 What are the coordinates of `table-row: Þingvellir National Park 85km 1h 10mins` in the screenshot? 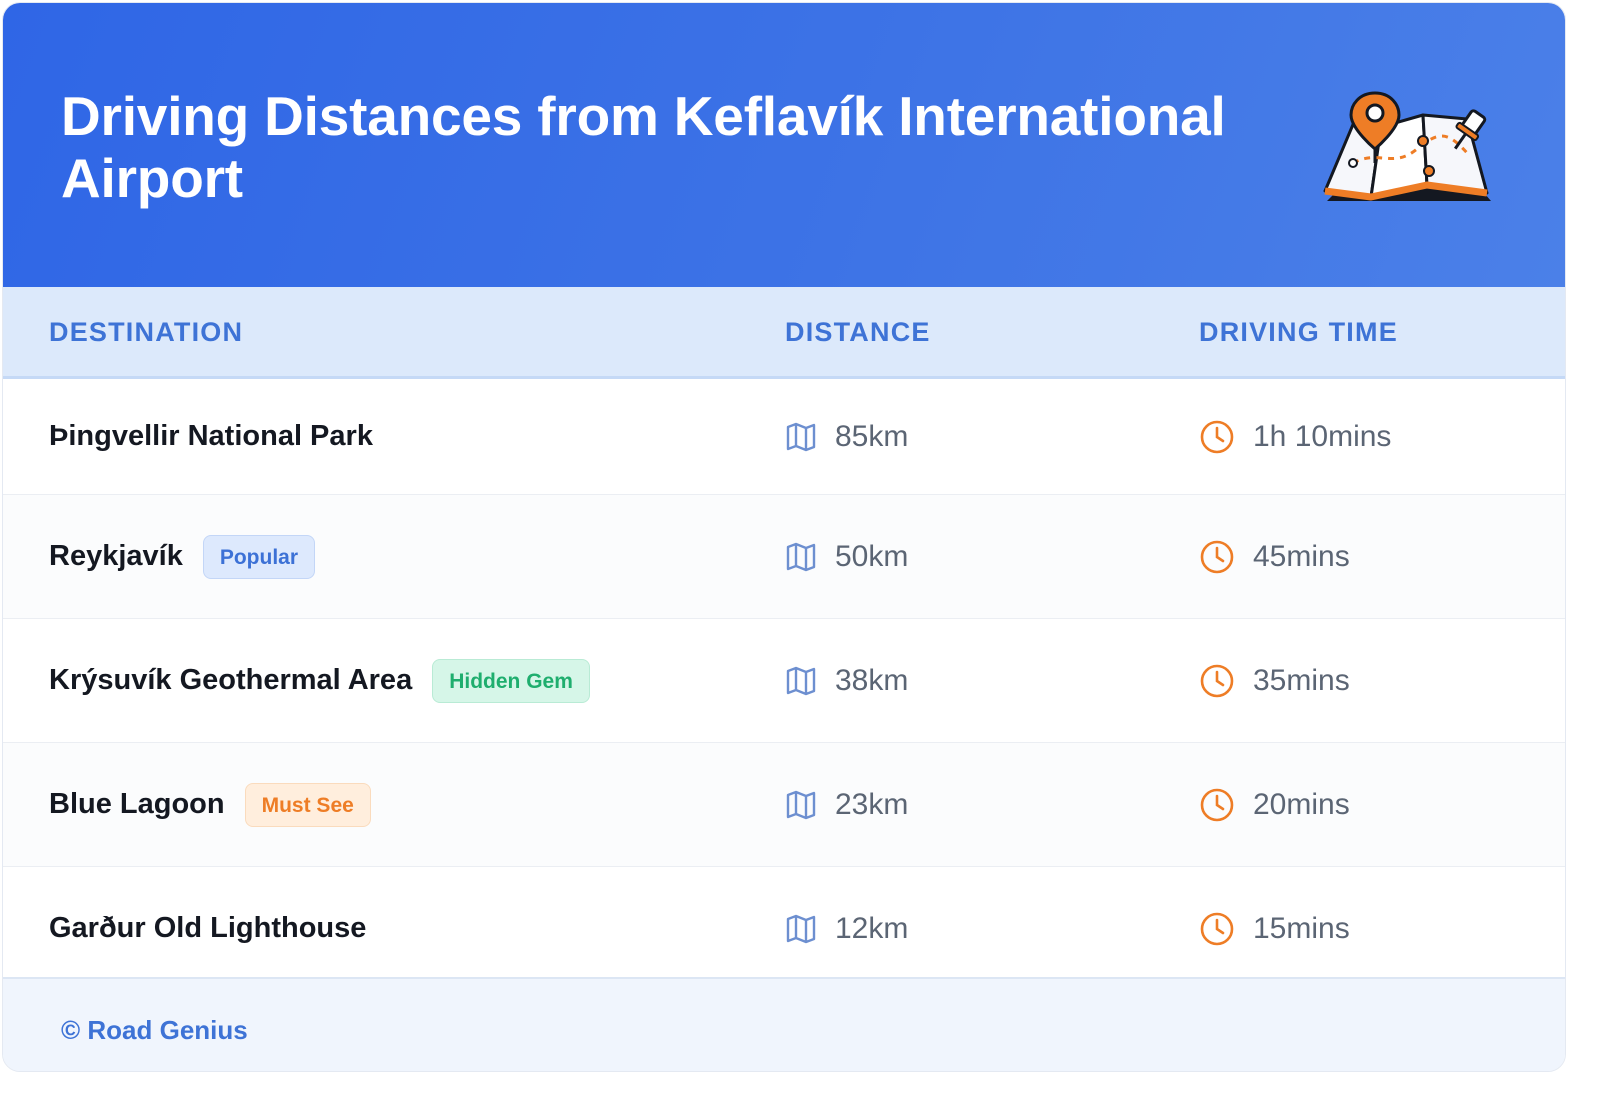 It's located at (784, 437).